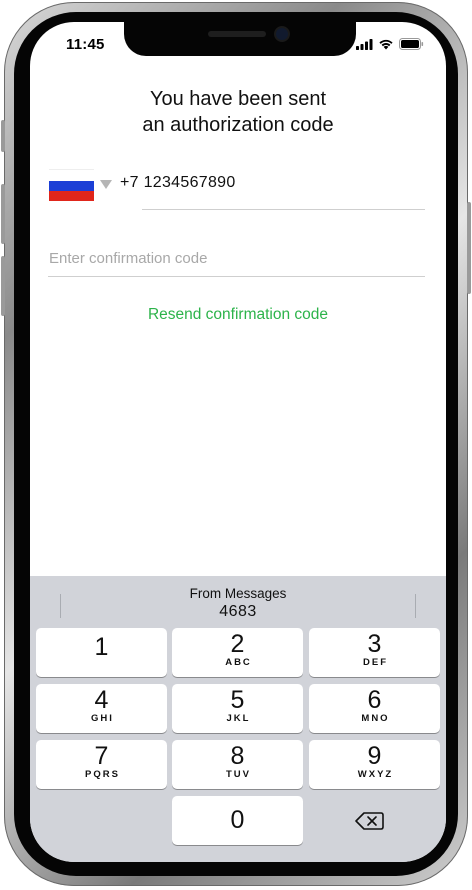 The image size is (472, 890). What do you see at coordinates (375, 662) in the screenshot?
I see `key-letters: DEF` at bounding box center [375, 662].